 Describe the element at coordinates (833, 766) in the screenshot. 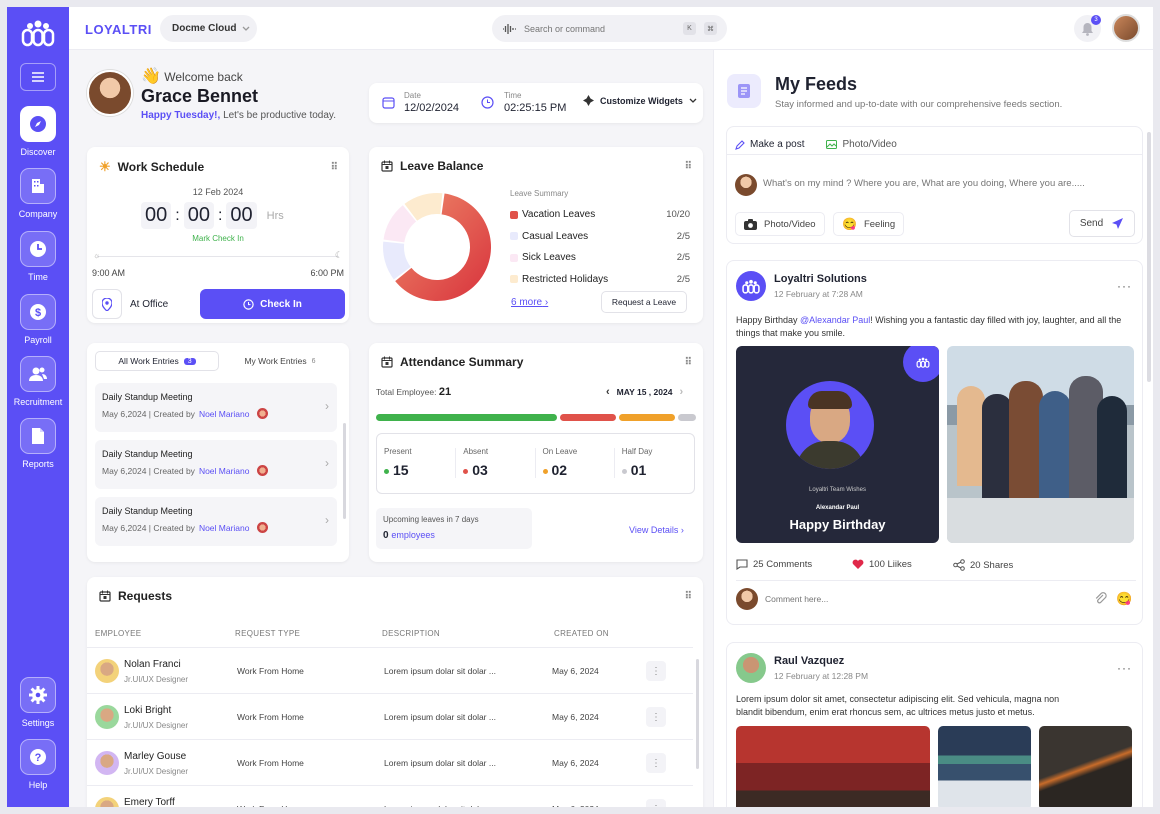

I see `post-photo-forest` at that location.